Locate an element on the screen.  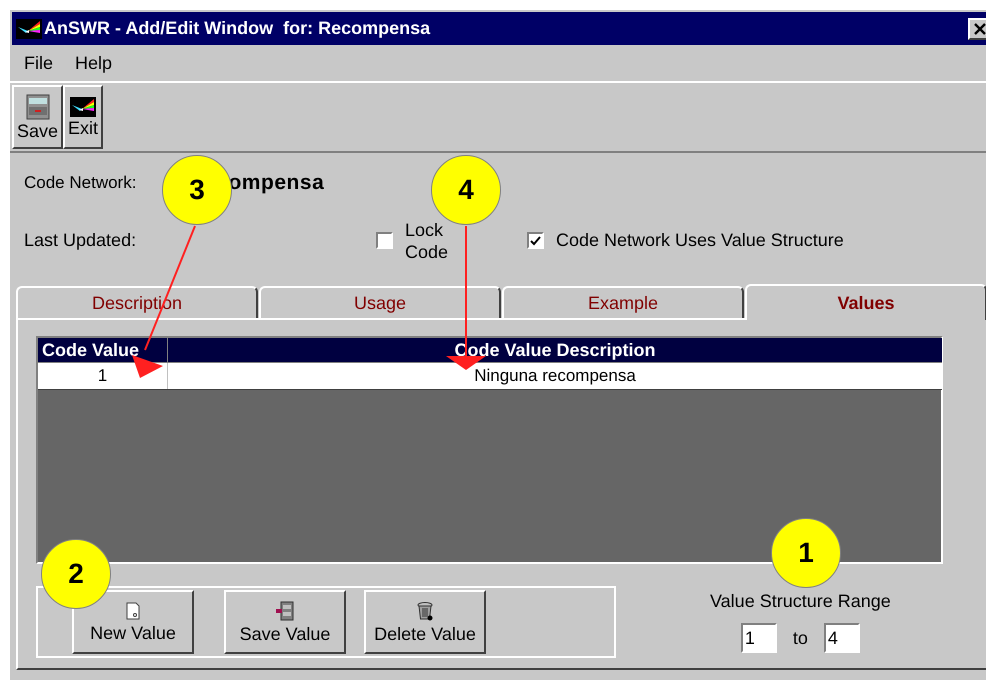
tab: Values is located at coordinates (865, 302).